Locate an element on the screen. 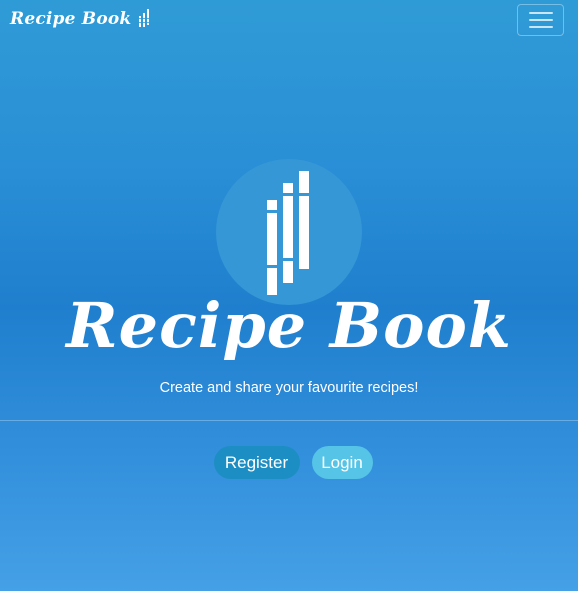  login-button: Login is located at coordinates (342, 462).